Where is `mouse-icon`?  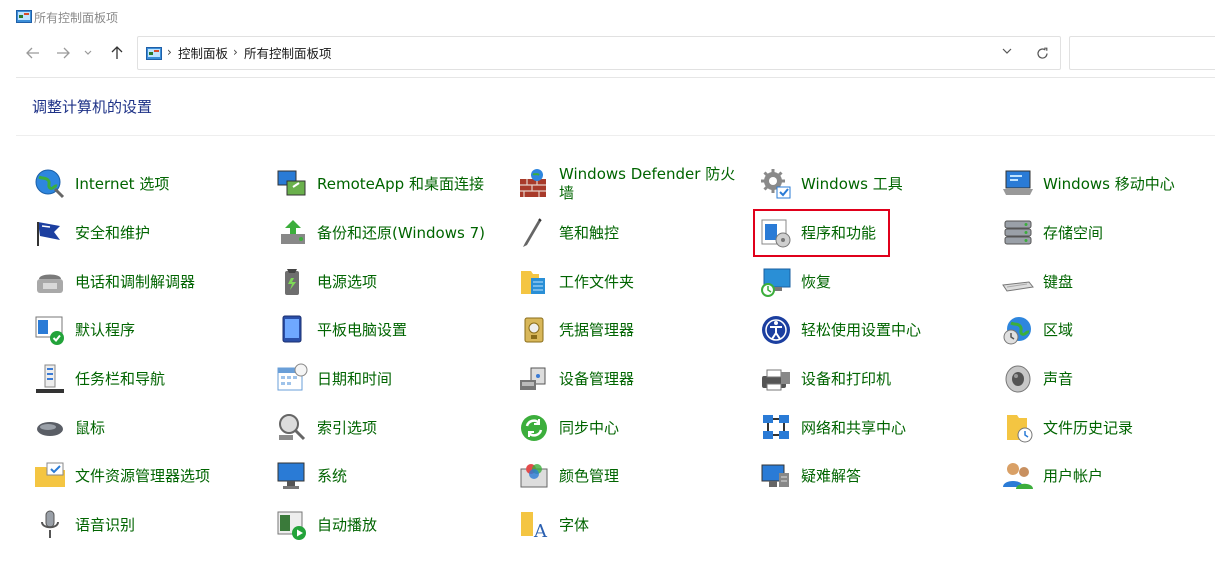
mouse-icon is located at coordinates (50, 429).